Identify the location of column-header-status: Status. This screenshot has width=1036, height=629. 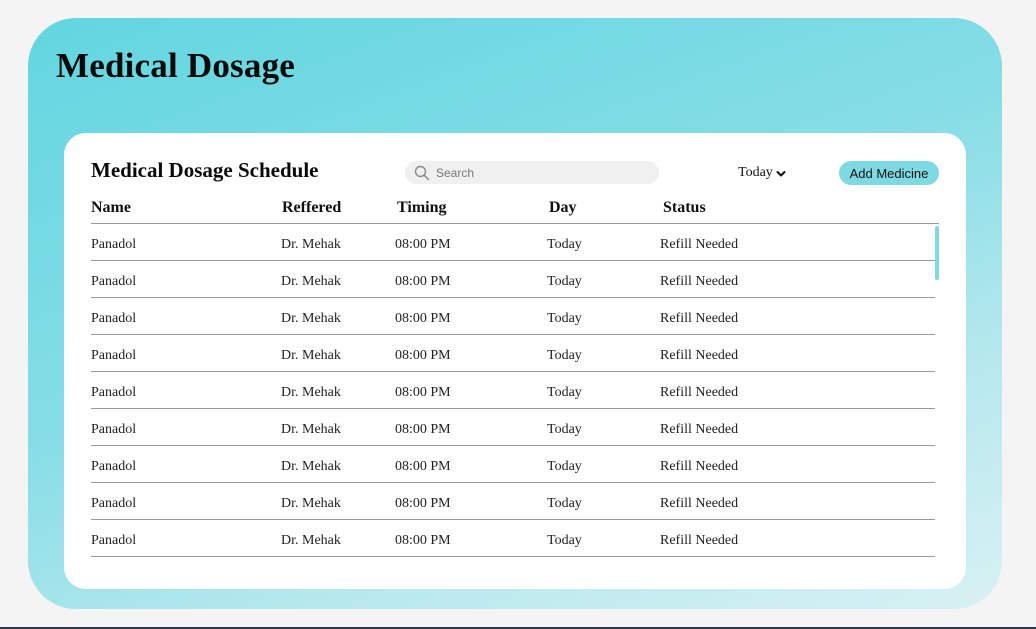
(684, 208).